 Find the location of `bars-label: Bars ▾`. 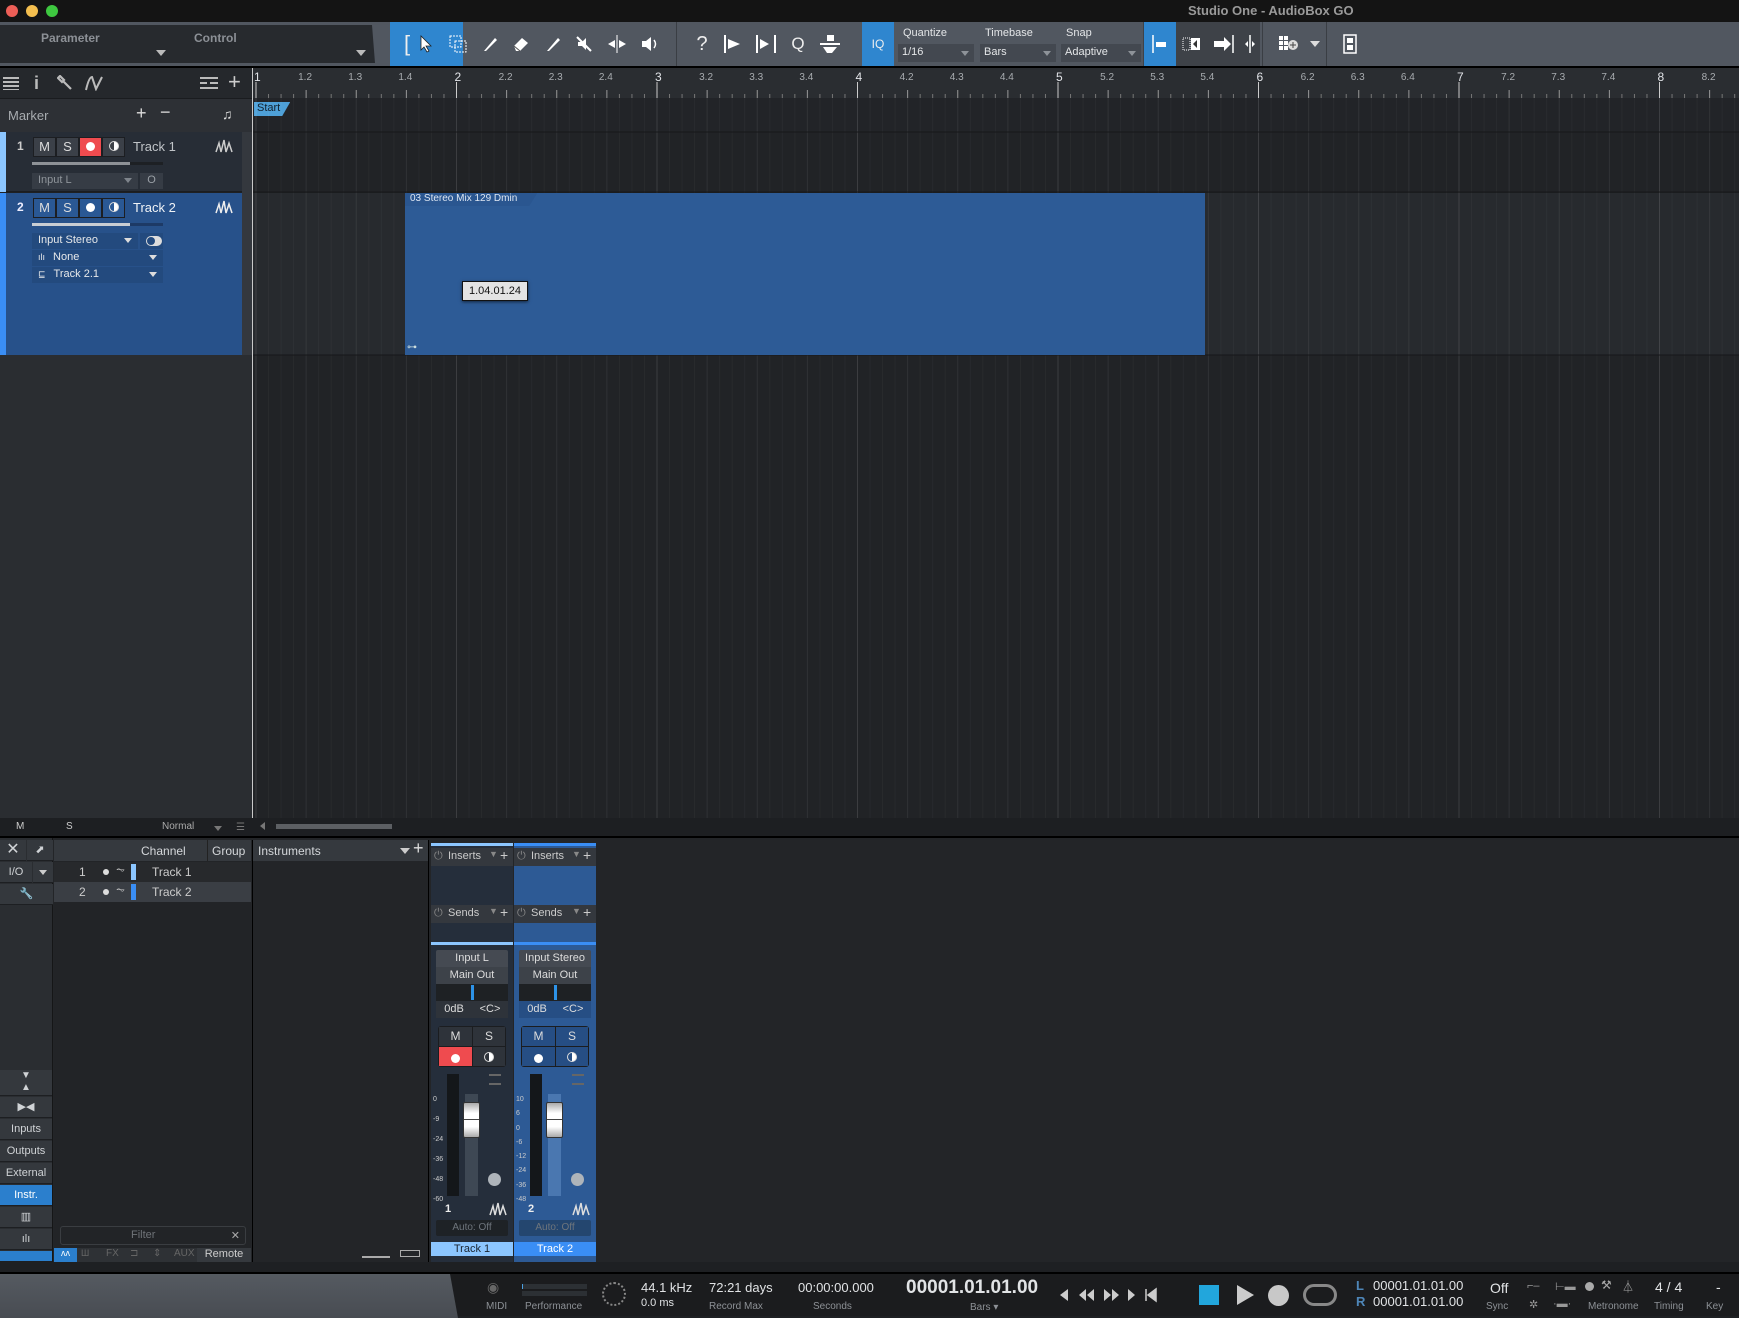

bars-label: Bars ▾ is located at coordinates (984, 1307).